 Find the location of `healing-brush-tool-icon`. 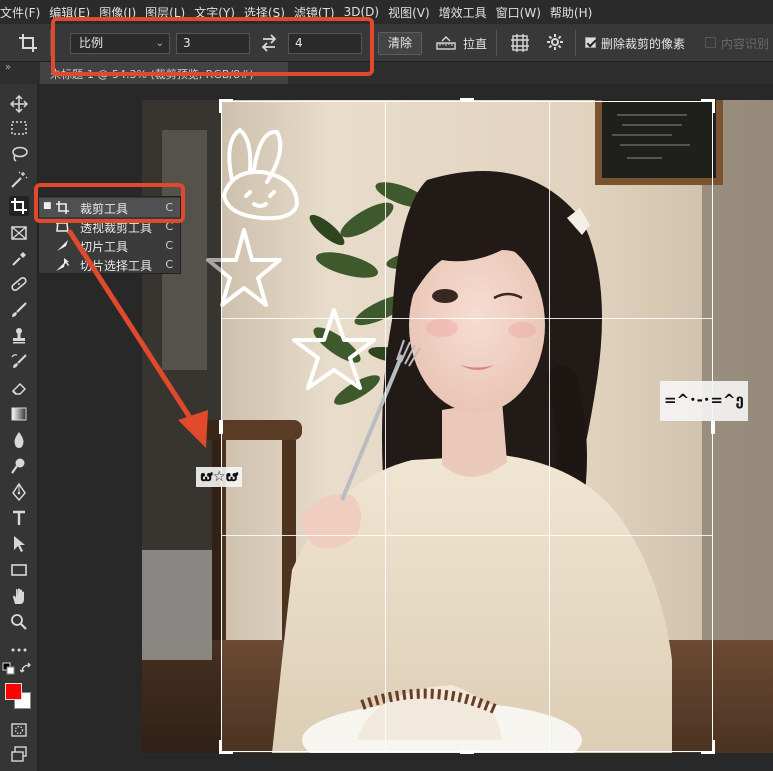

healing-brush-tool-icon is located at coordinates (19, 284).